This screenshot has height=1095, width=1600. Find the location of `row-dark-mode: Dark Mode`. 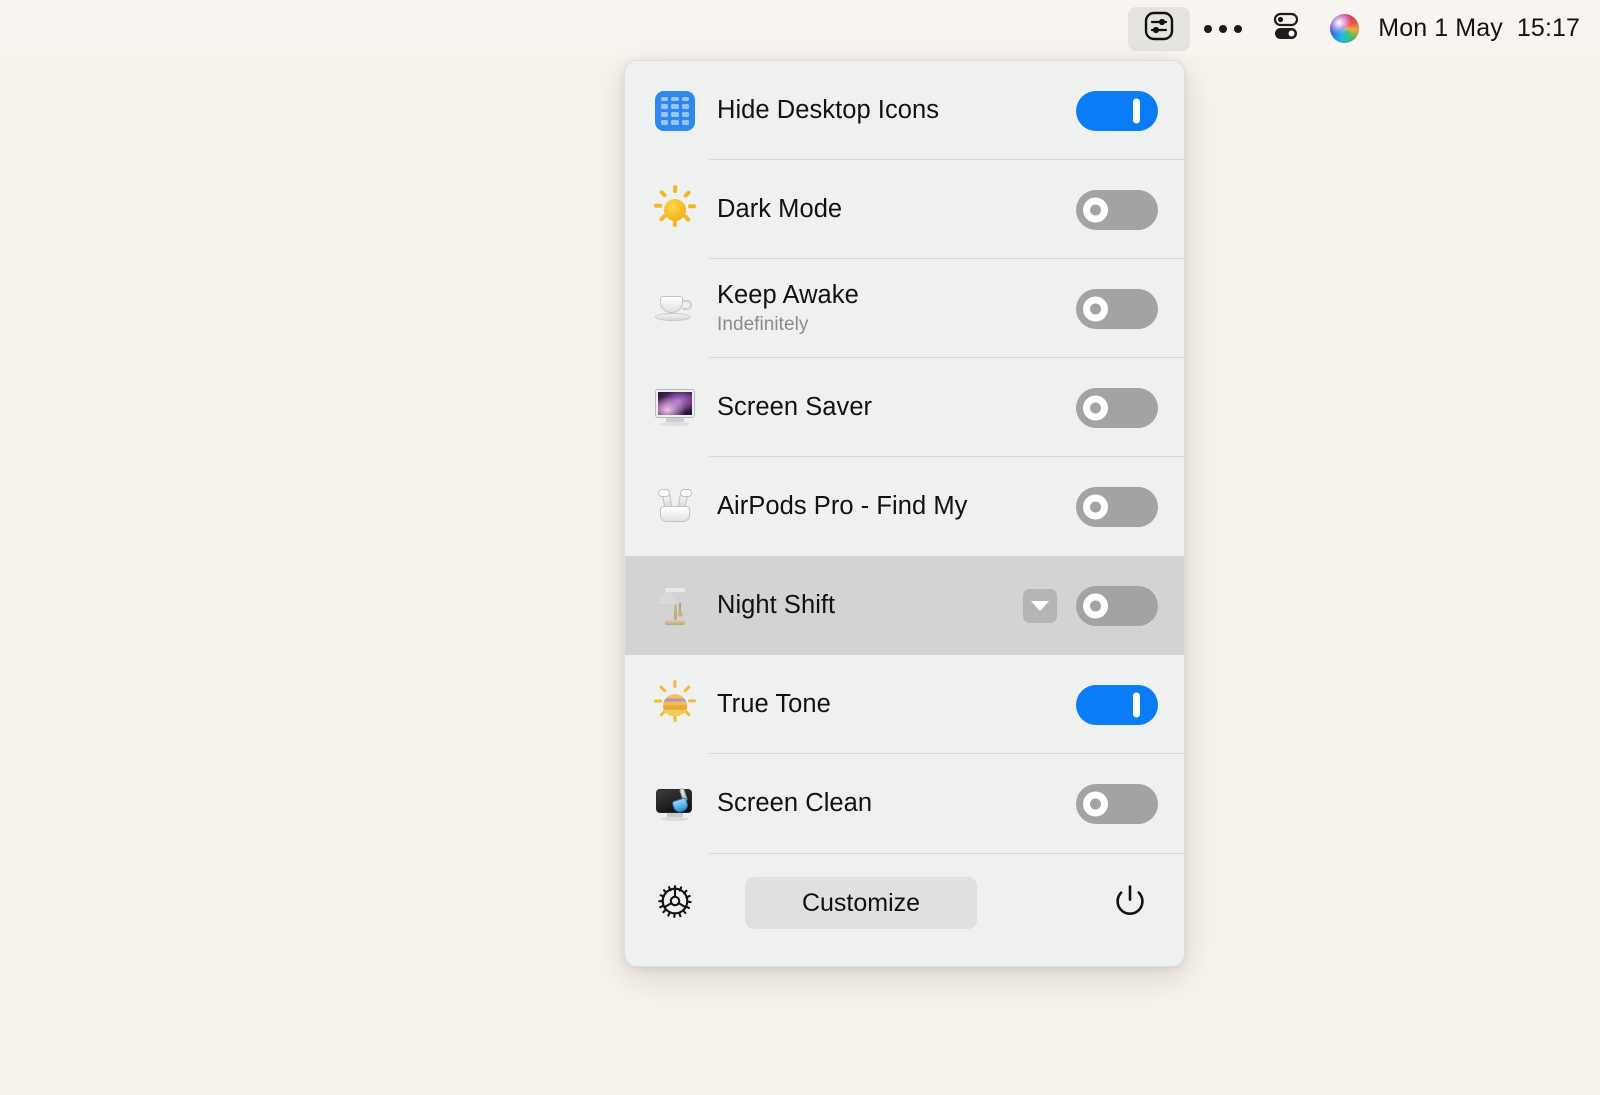

row-dark-mode: Dark Mode is located at coordinates (904, 209).